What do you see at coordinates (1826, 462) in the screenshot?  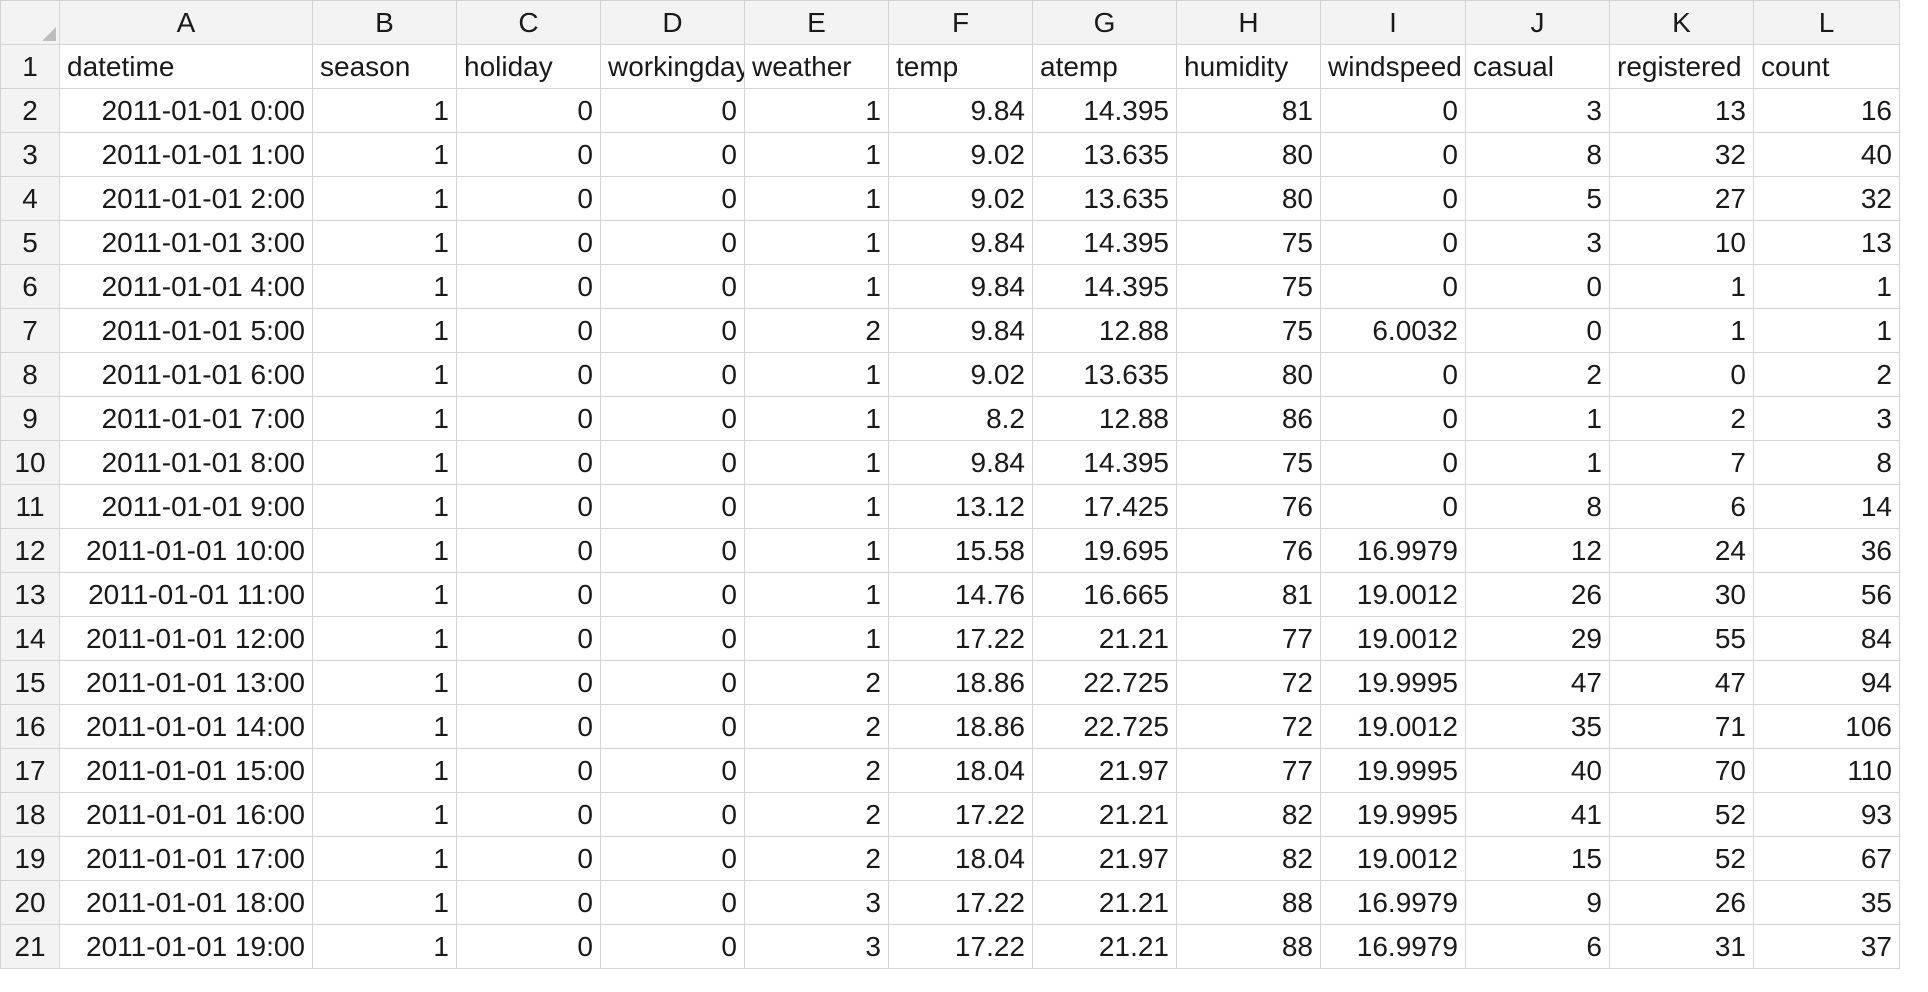 I see `cell-l: 8` at bounding box center [1826, 462].